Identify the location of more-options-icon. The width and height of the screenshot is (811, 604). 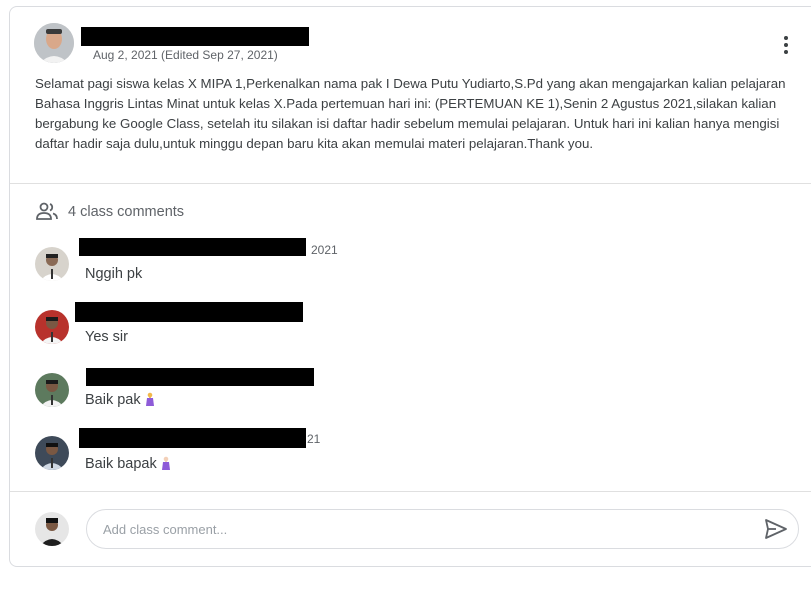
(786, 45).